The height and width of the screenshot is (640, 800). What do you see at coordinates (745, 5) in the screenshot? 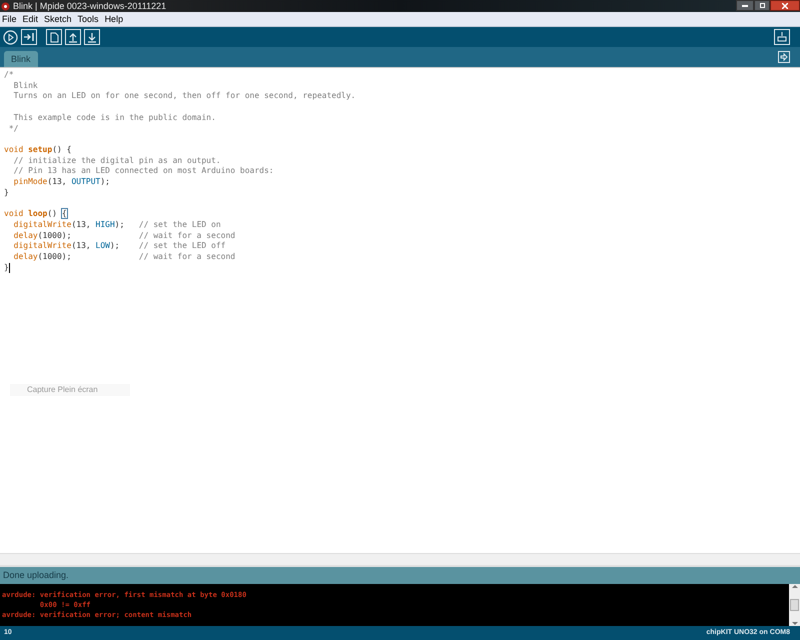
I see `minimize-button` at bounding box center [745, 5].